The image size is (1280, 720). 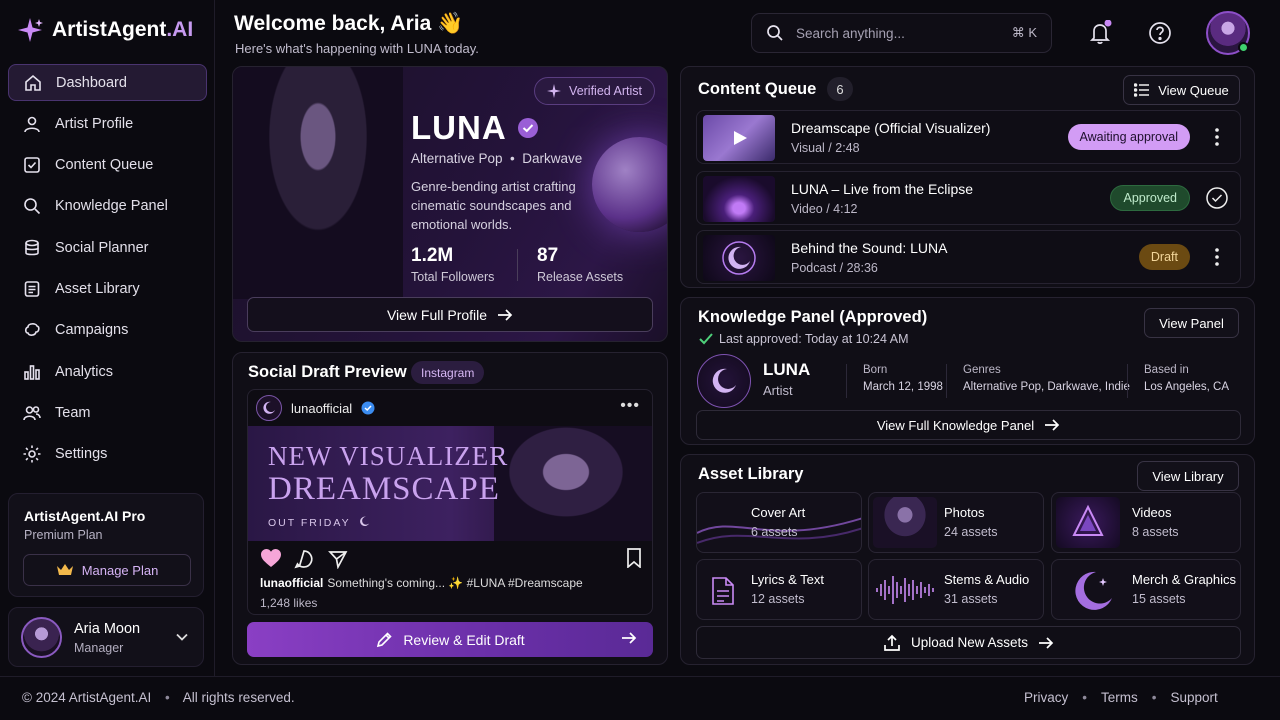 I want to click on asset-tile-photos: Photos 24 assets, so click(x=956, y=522).